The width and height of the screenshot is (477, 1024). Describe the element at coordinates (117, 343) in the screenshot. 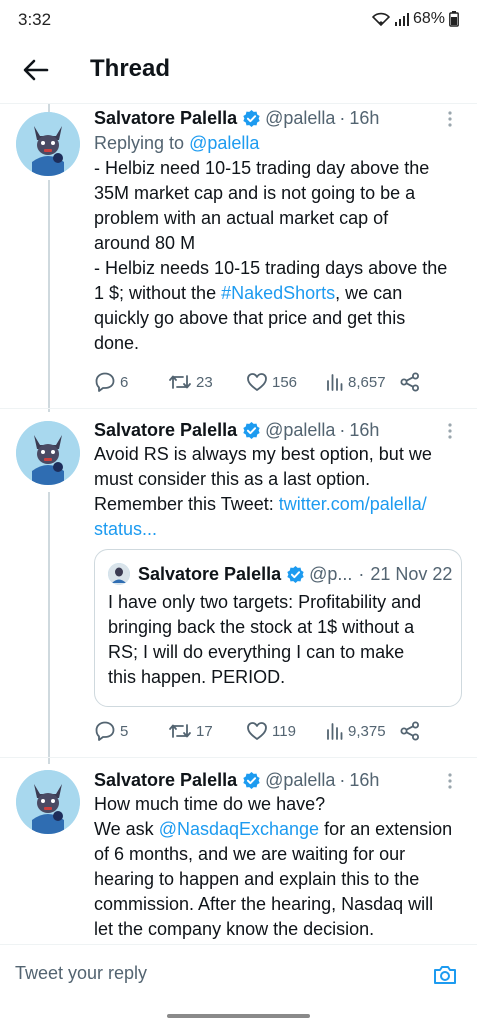

I see `text-line: done.` at that location.